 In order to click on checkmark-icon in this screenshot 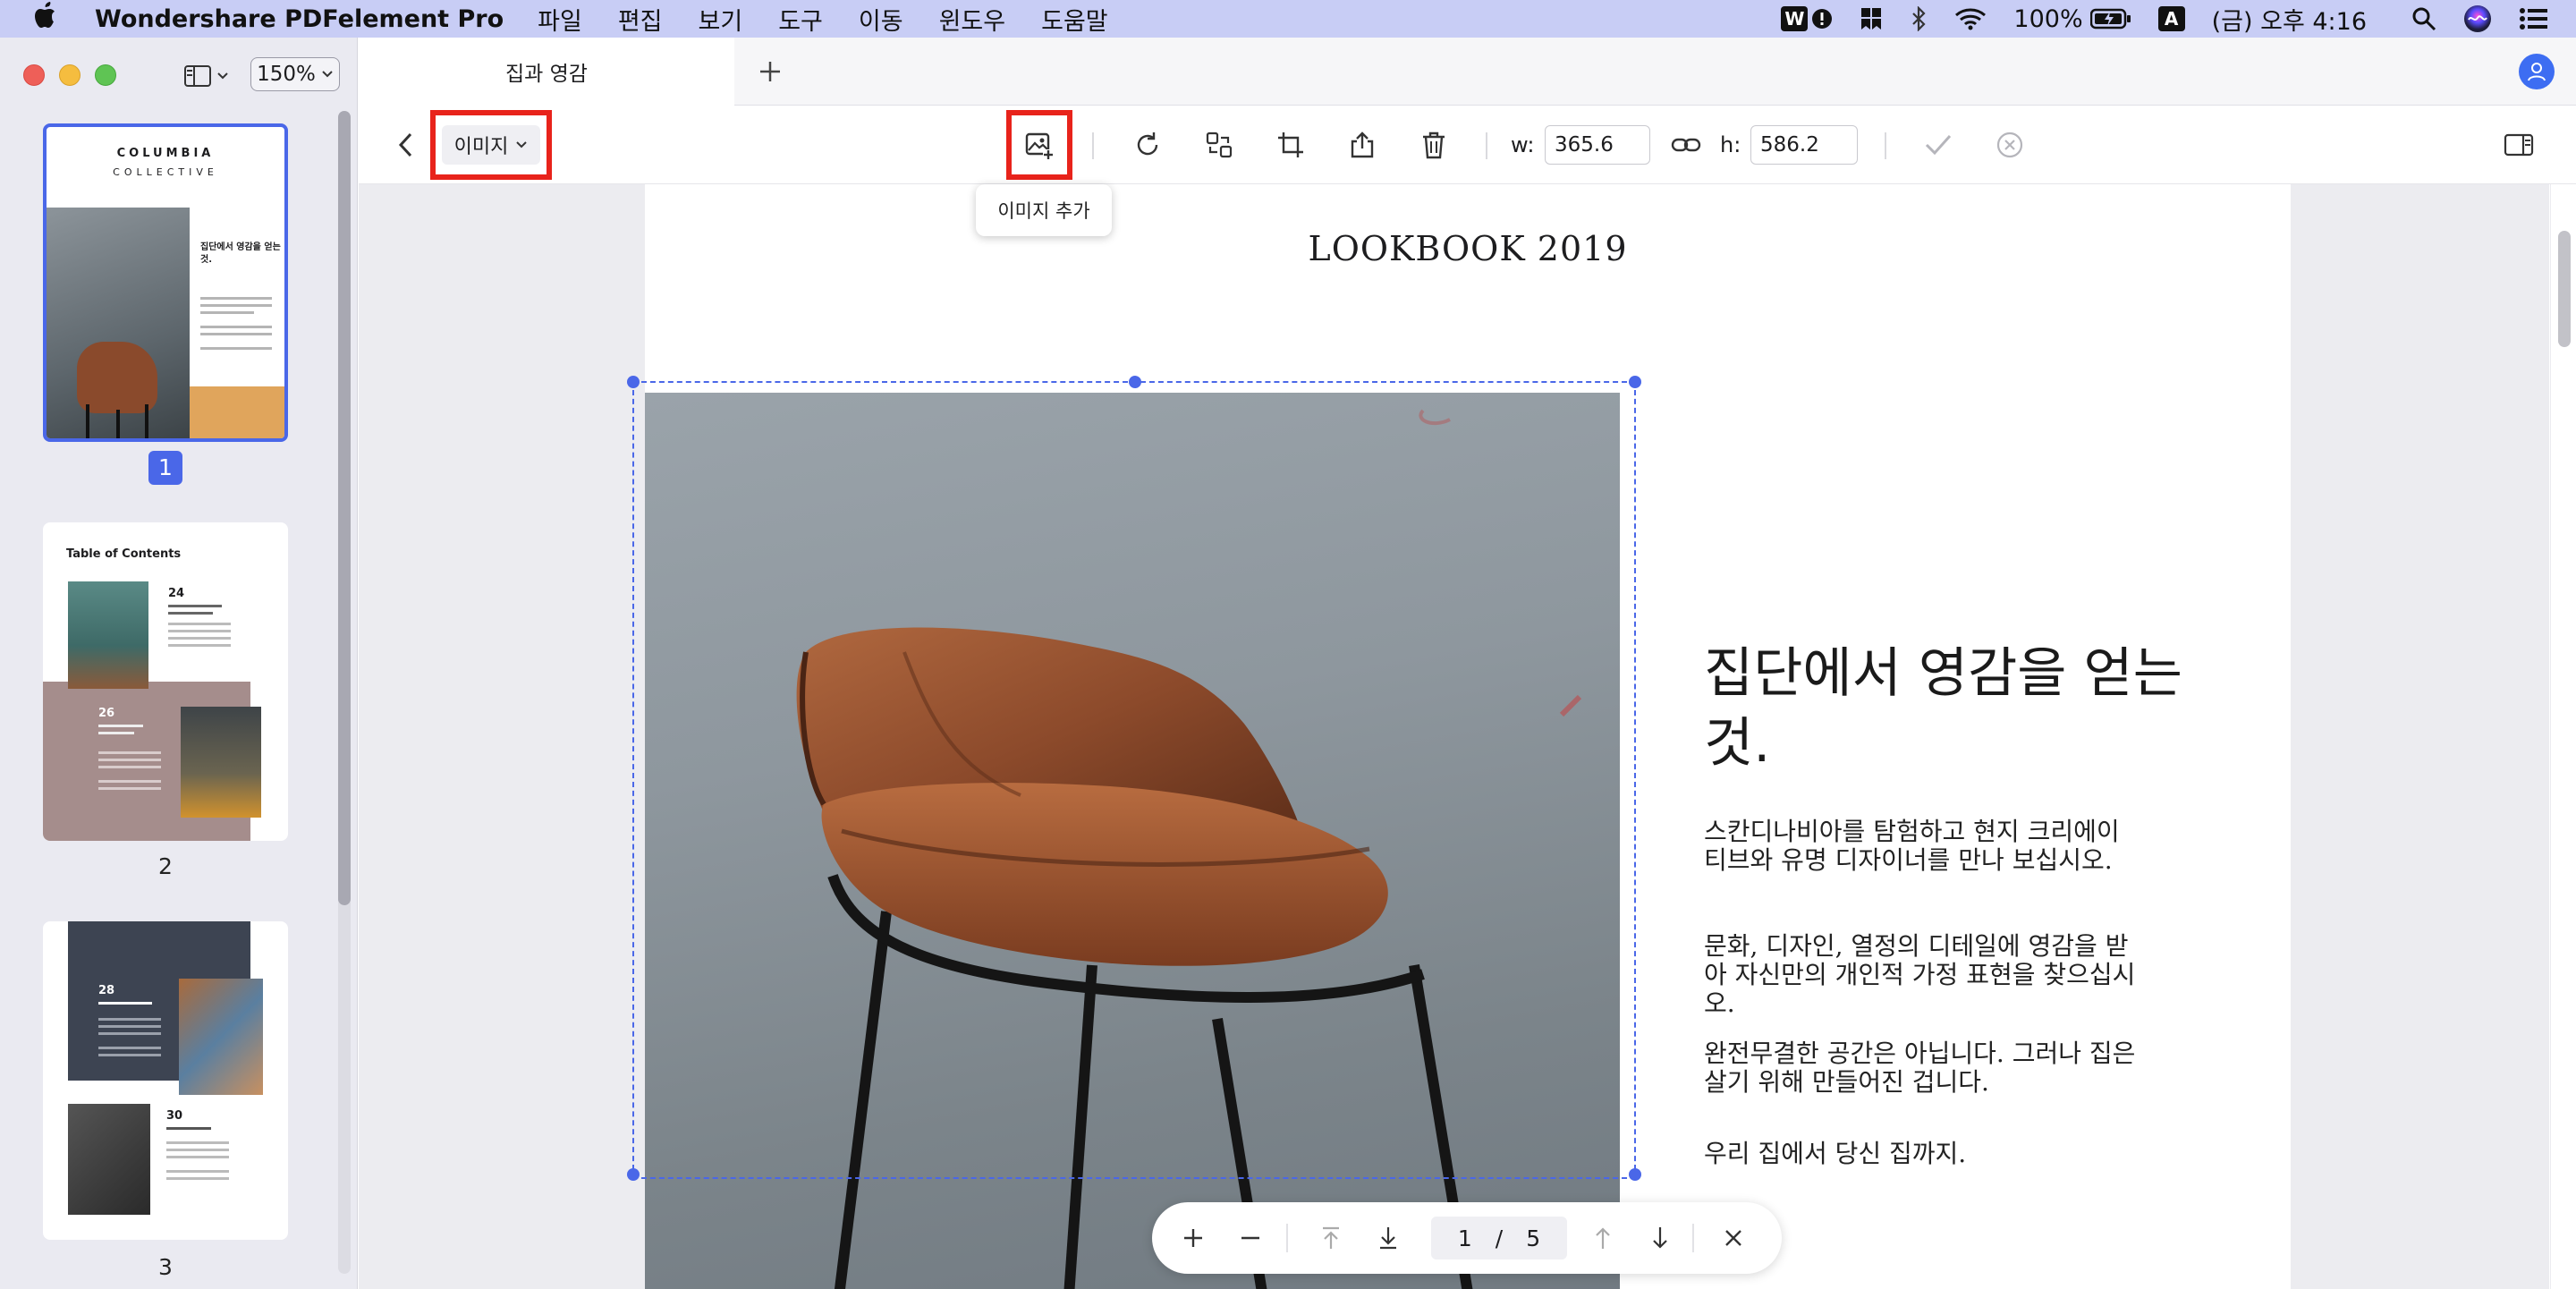, I will do `click(1938, 145)`.